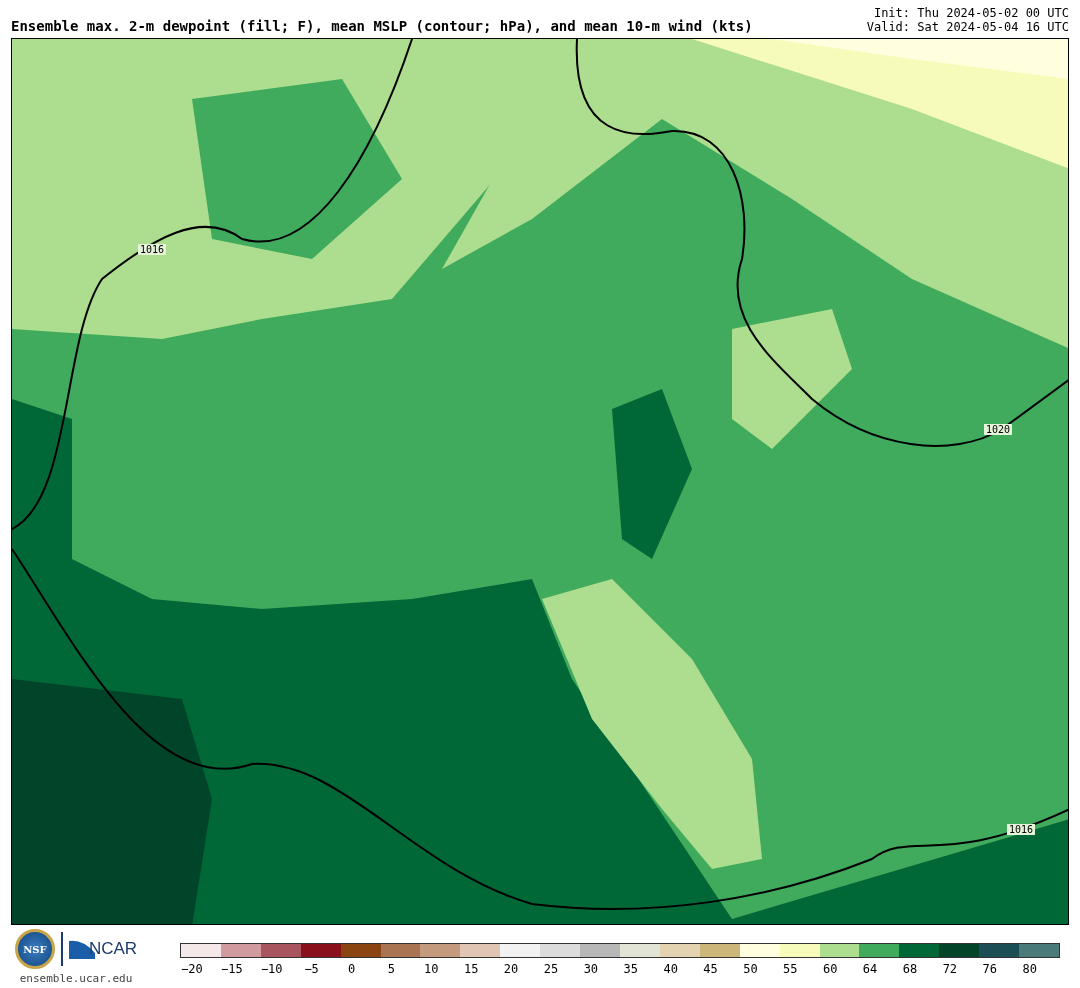 This screenshot has width=1080, height=988. Describe the element at coordinates (967, 27) in the screenshot. I see `valid-time: Valid: Sat 2024-05-04 16 UTC` at that location.